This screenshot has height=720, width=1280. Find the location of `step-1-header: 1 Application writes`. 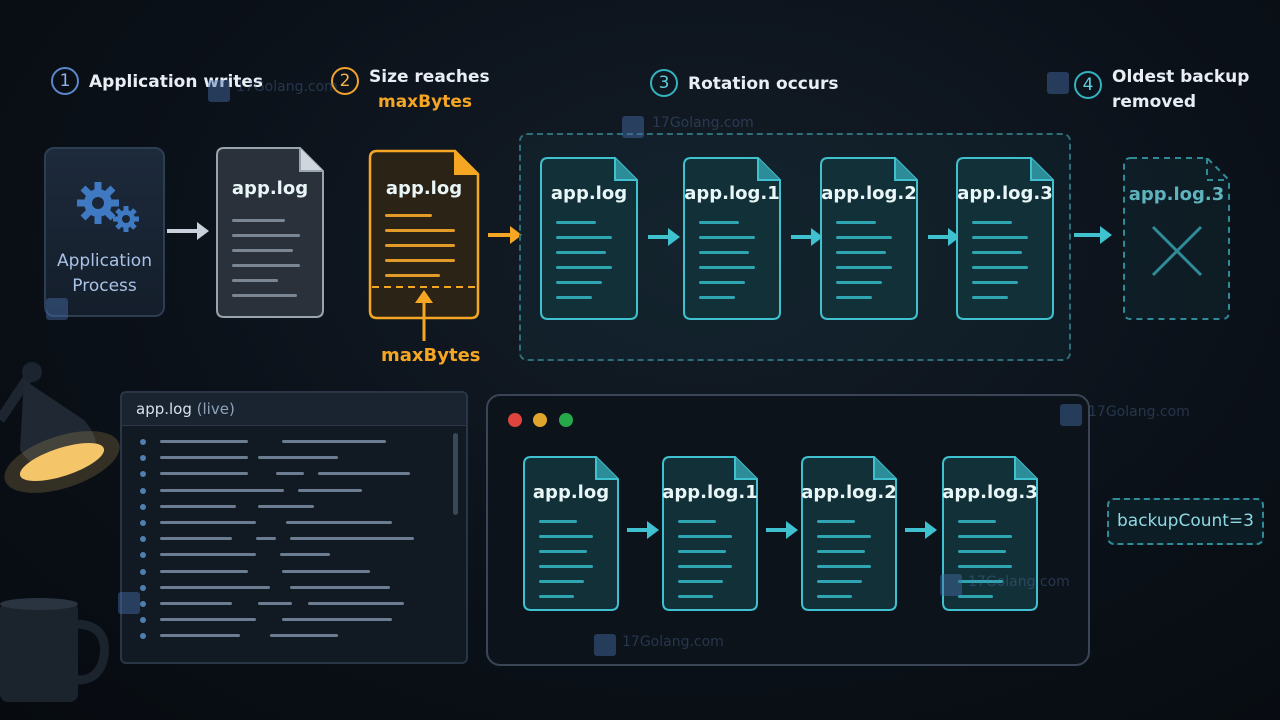

step-1-header: 1 Application writes is located at coordinates (157, 82).